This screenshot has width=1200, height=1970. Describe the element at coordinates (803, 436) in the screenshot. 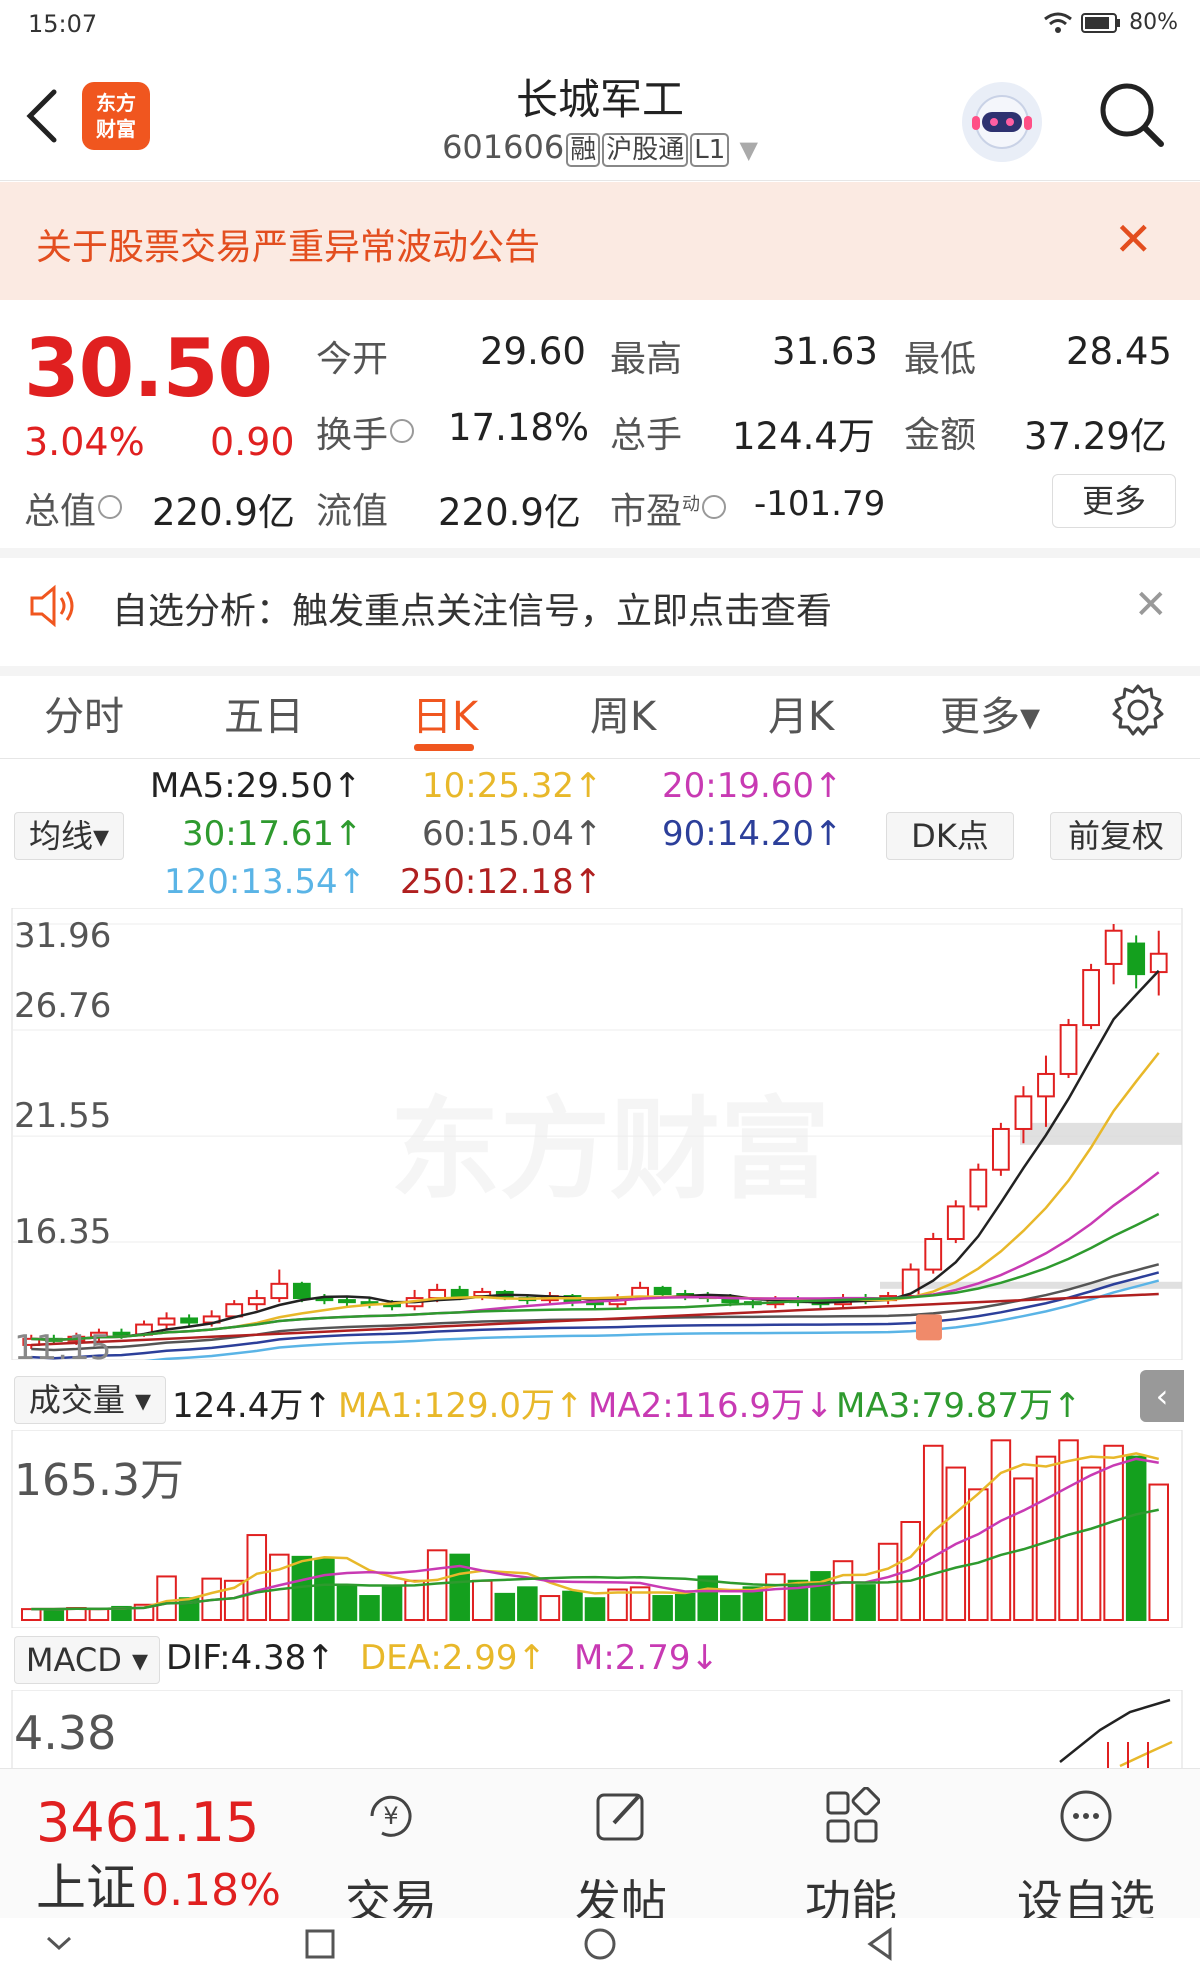

I see `volume-value: 124.4万` at that location.